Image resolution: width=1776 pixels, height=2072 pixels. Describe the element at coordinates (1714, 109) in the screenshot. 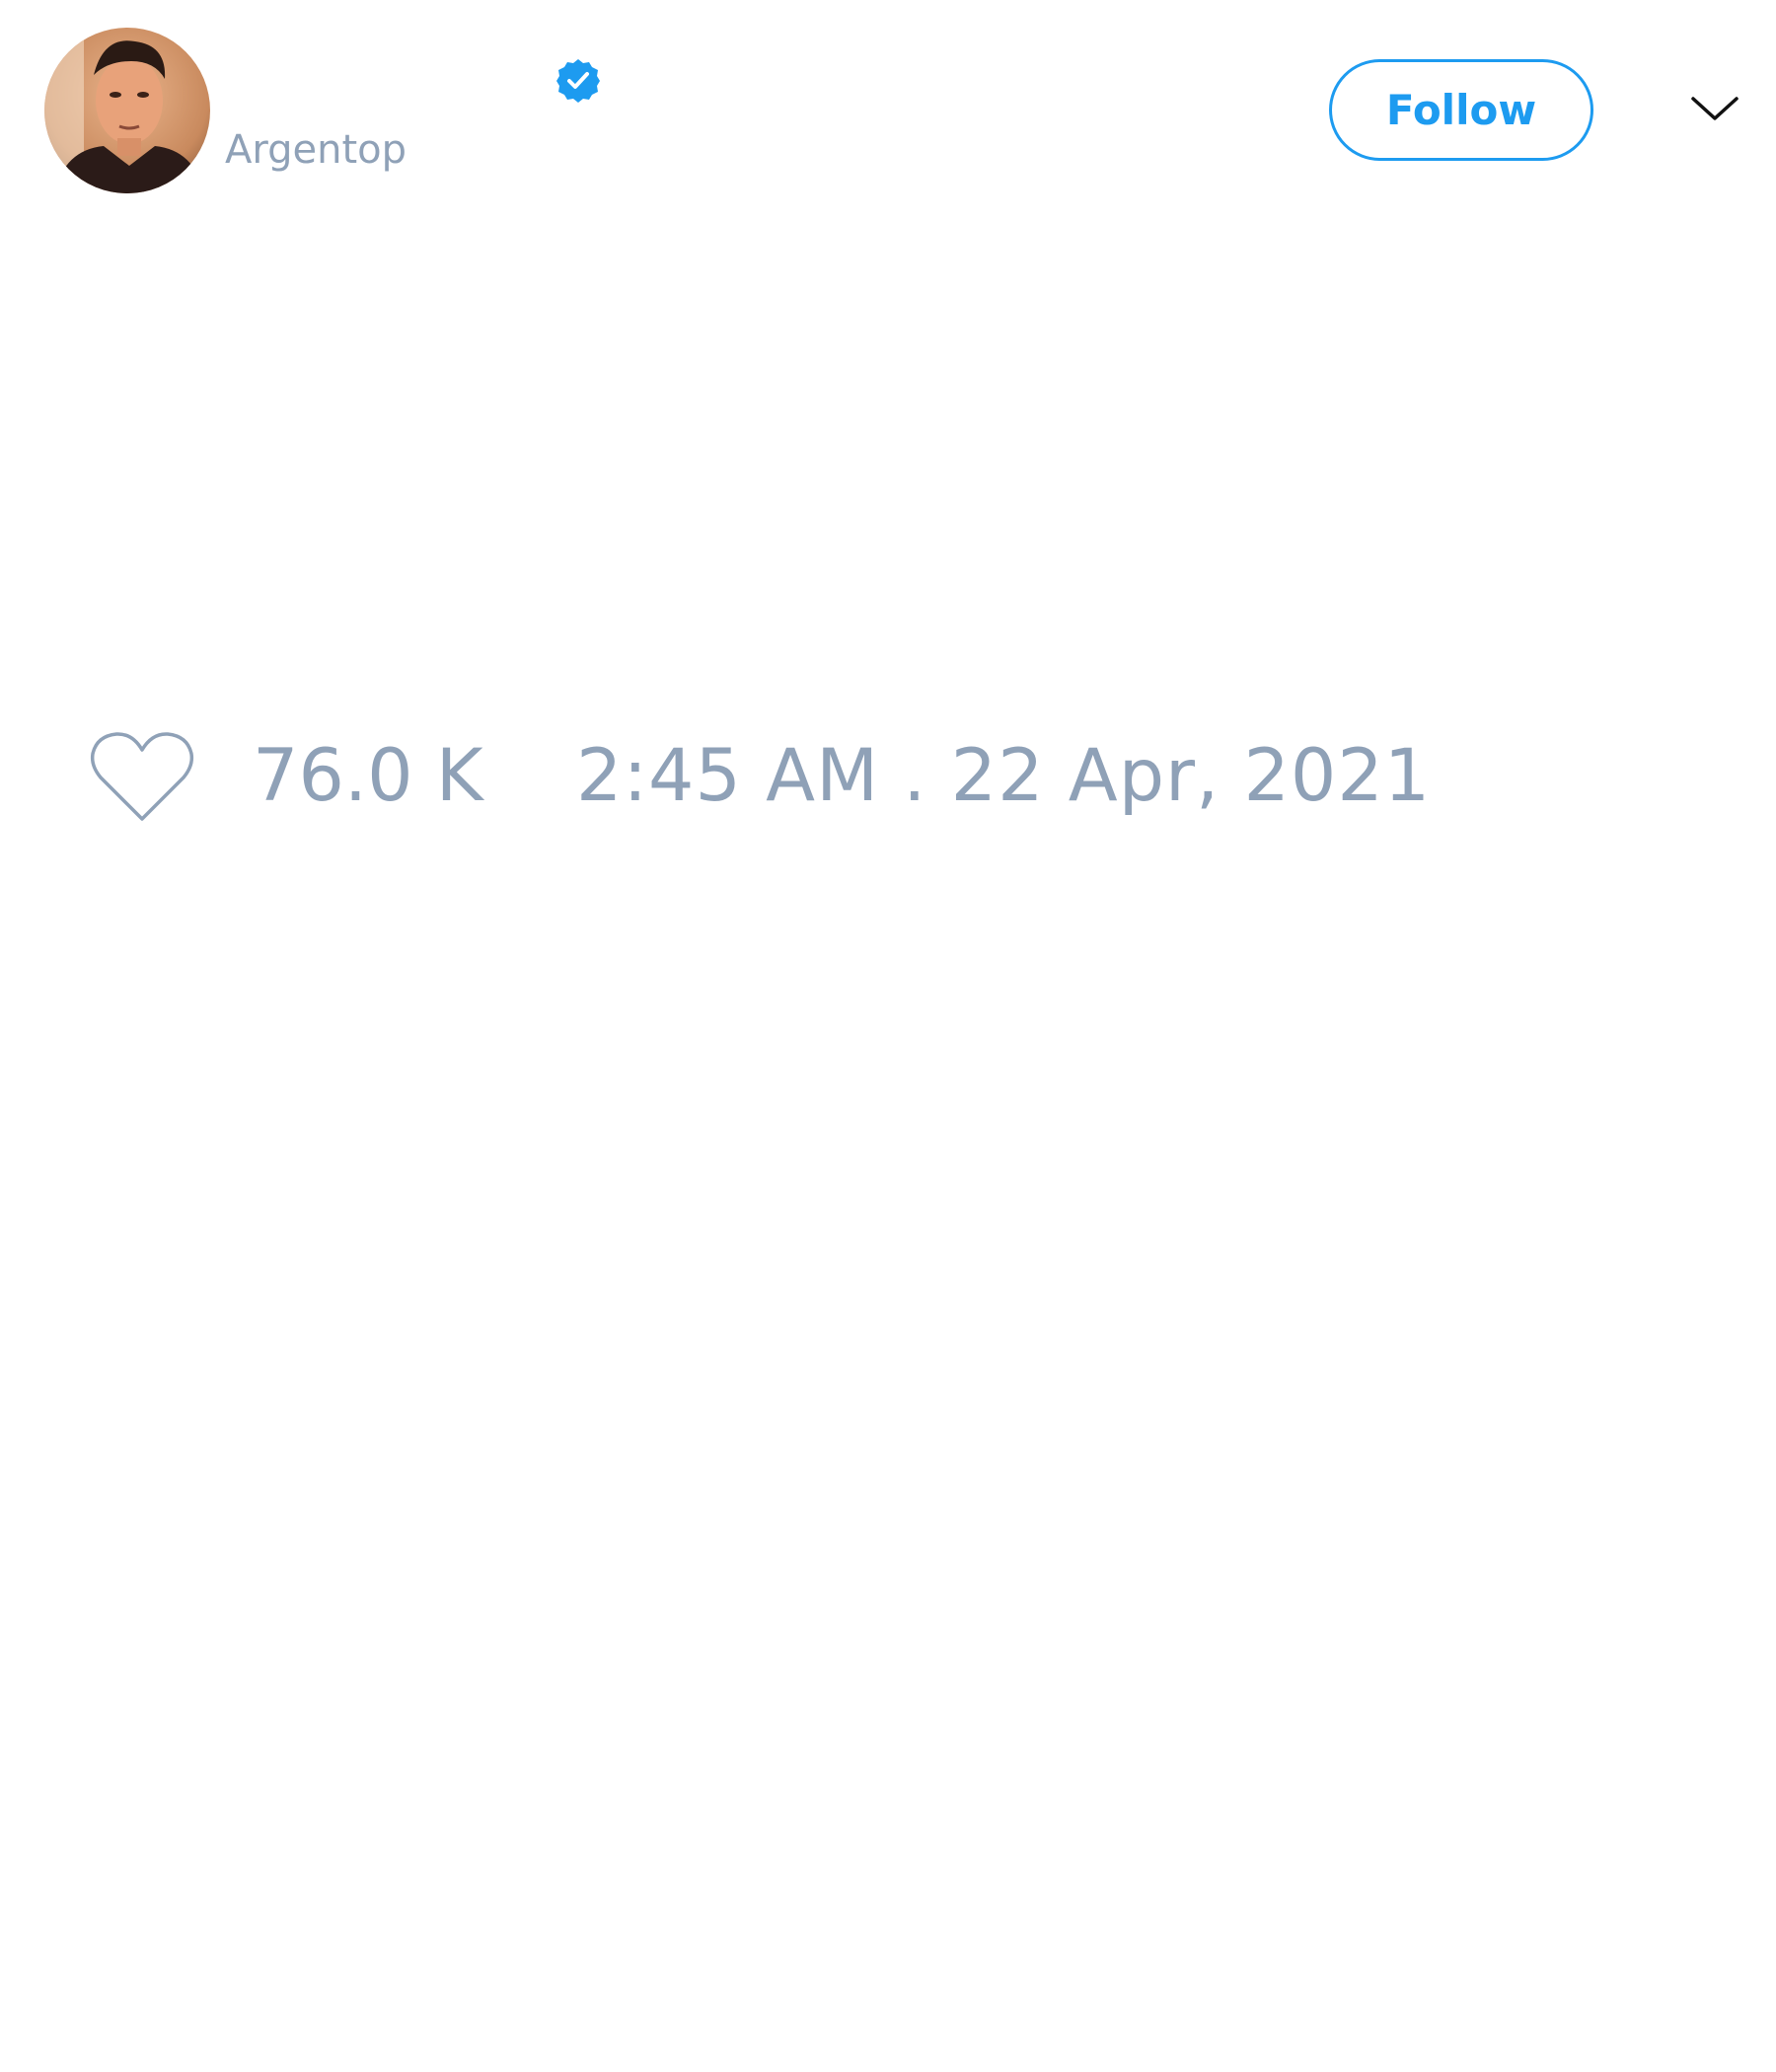

I see `chevron-down-icon` at that location.